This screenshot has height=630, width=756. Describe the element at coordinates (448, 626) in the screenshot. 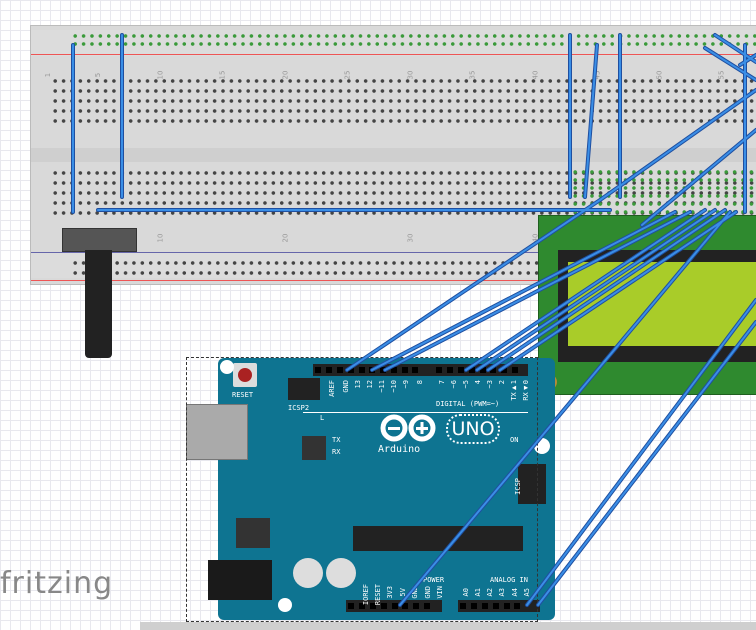

I see `horizontal-scrollbar` at that location.